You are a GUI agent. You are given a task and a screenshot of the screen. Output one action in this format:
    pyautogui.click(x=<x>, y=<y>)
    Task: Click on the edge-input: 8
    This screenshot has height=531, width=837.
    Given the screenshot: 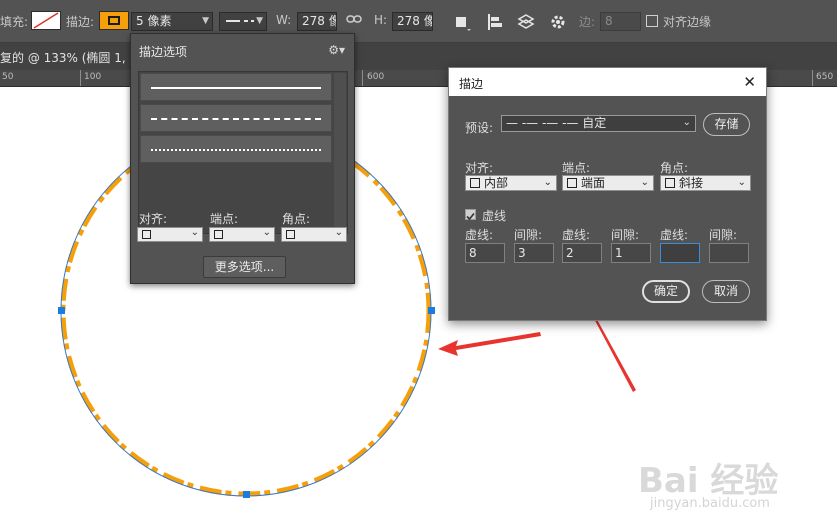 What is the action you would take?
    pyautogui.click(x=620, y=21)
    